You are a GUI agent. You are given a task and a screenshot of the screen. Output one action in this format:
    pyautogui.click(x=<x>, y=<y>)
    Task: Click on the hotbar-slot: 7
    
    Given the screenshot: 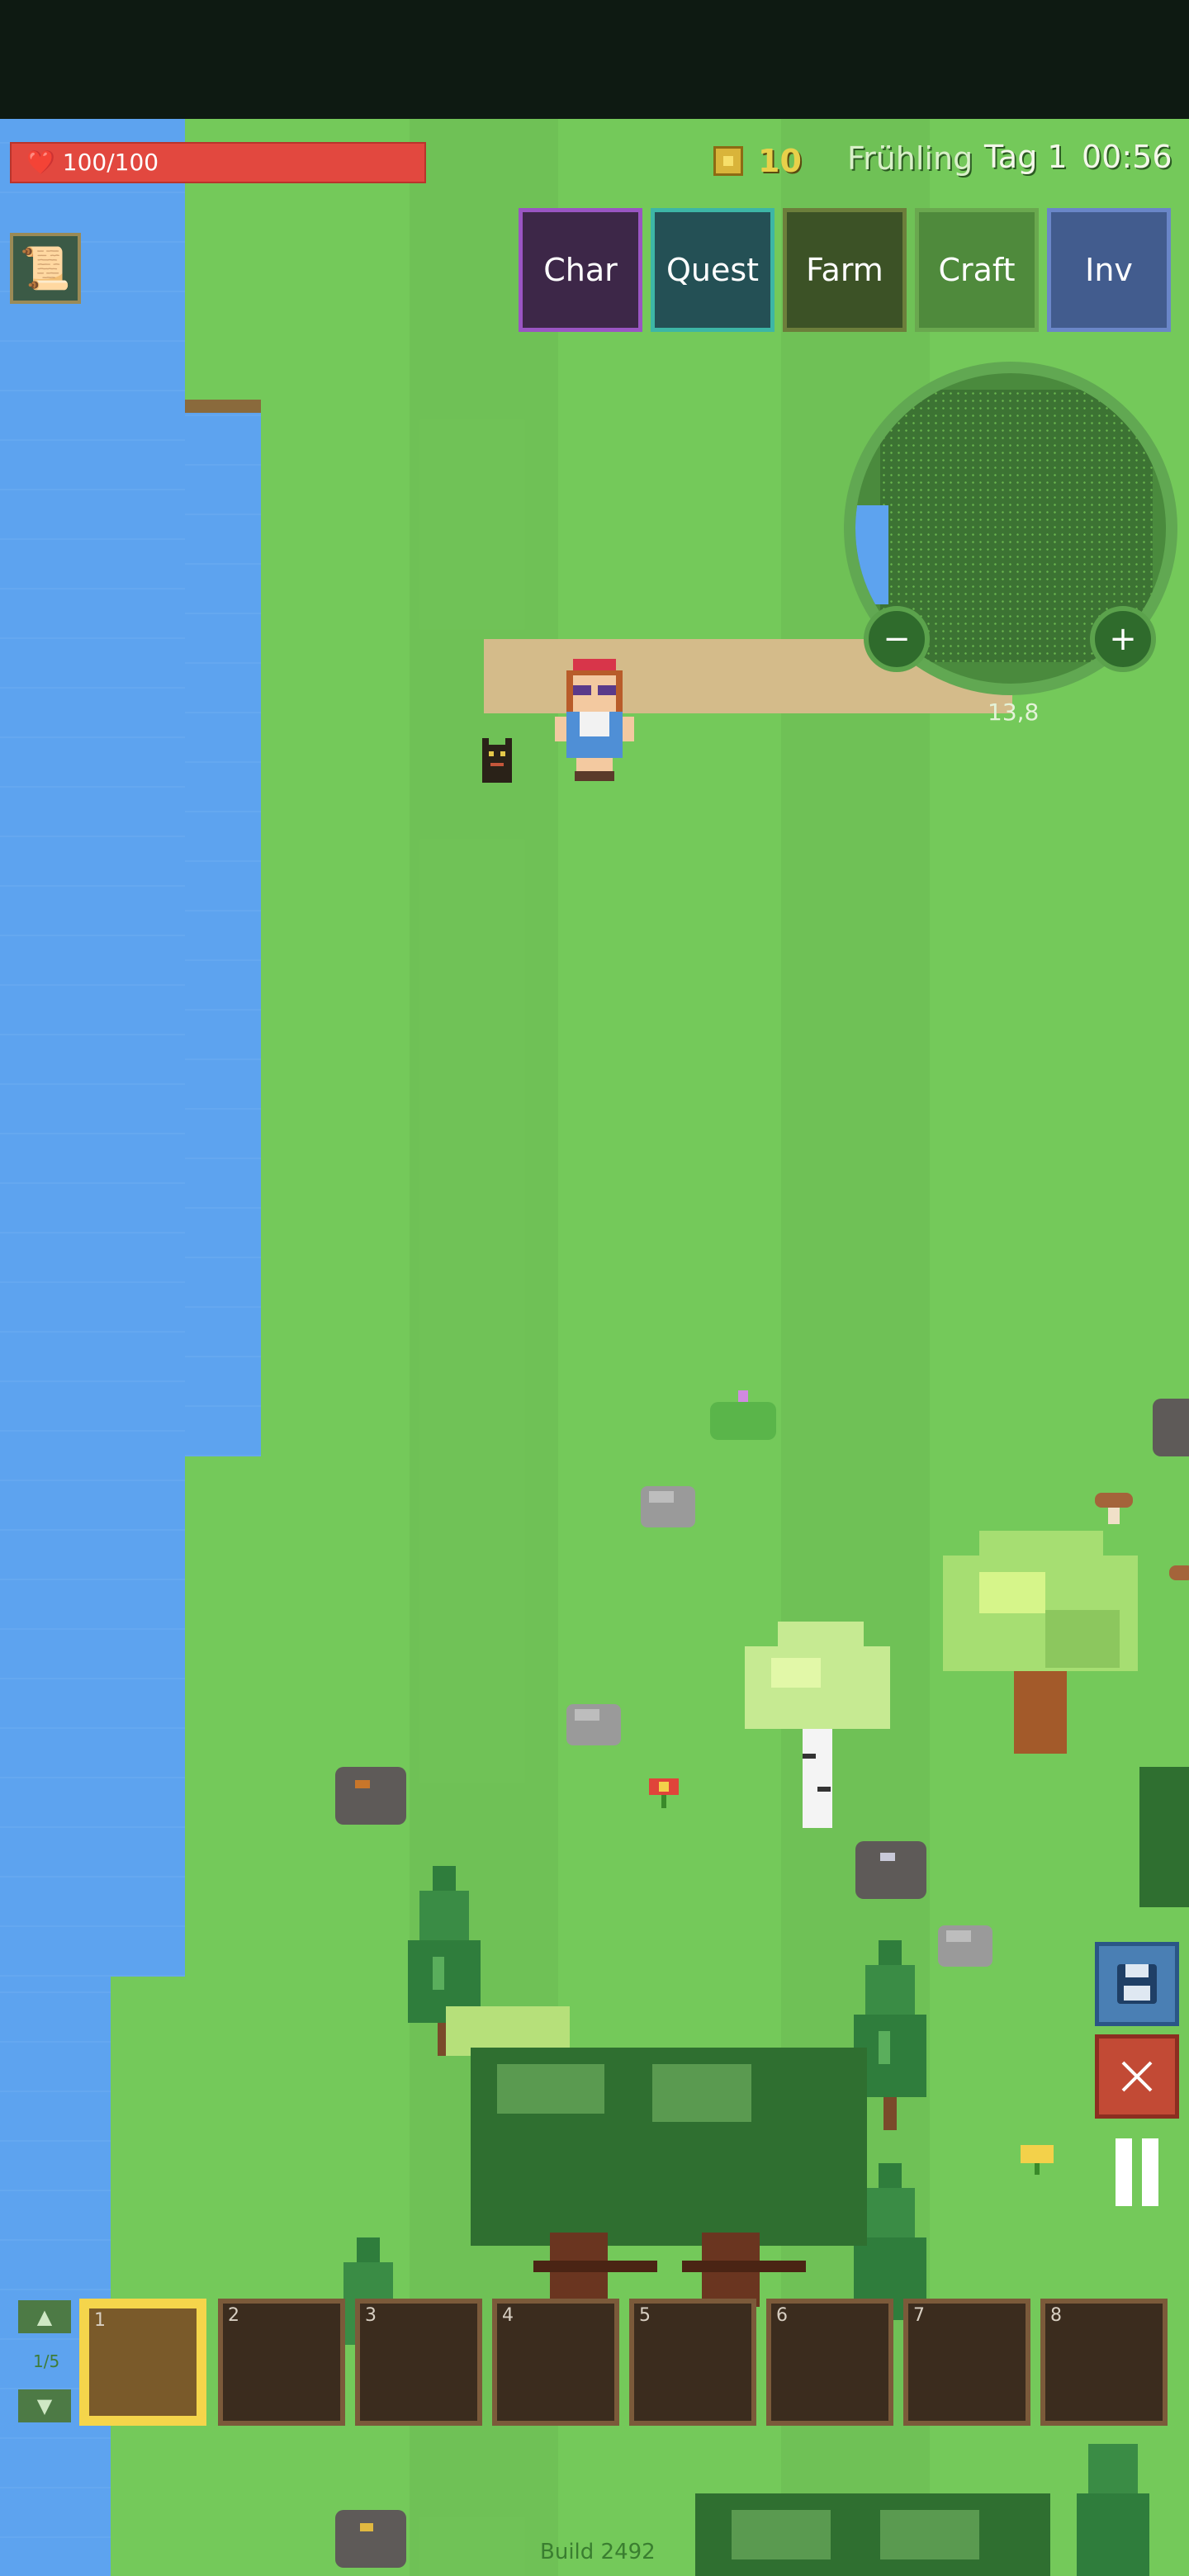 What is the action you would take?
    pyautogui.click(x=966, y=2362)
    